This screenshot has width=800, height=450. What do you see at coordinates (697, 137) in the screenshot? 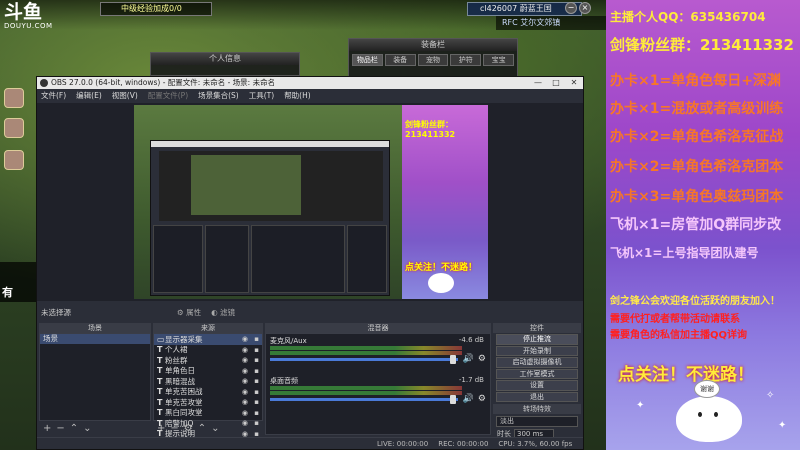
I see `offer-line: 办卡×2=单角色希洛克征战` at bounding box center [697, 137].